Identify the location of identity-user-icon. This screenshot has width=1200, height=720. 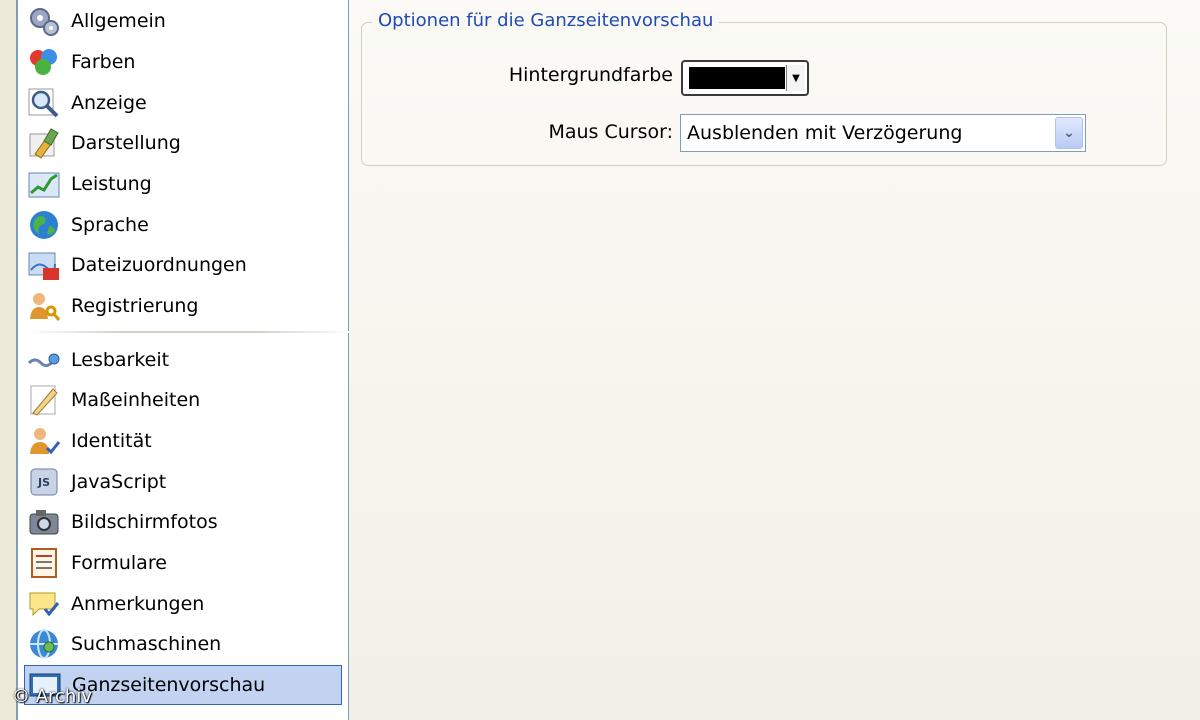
(44, 441).